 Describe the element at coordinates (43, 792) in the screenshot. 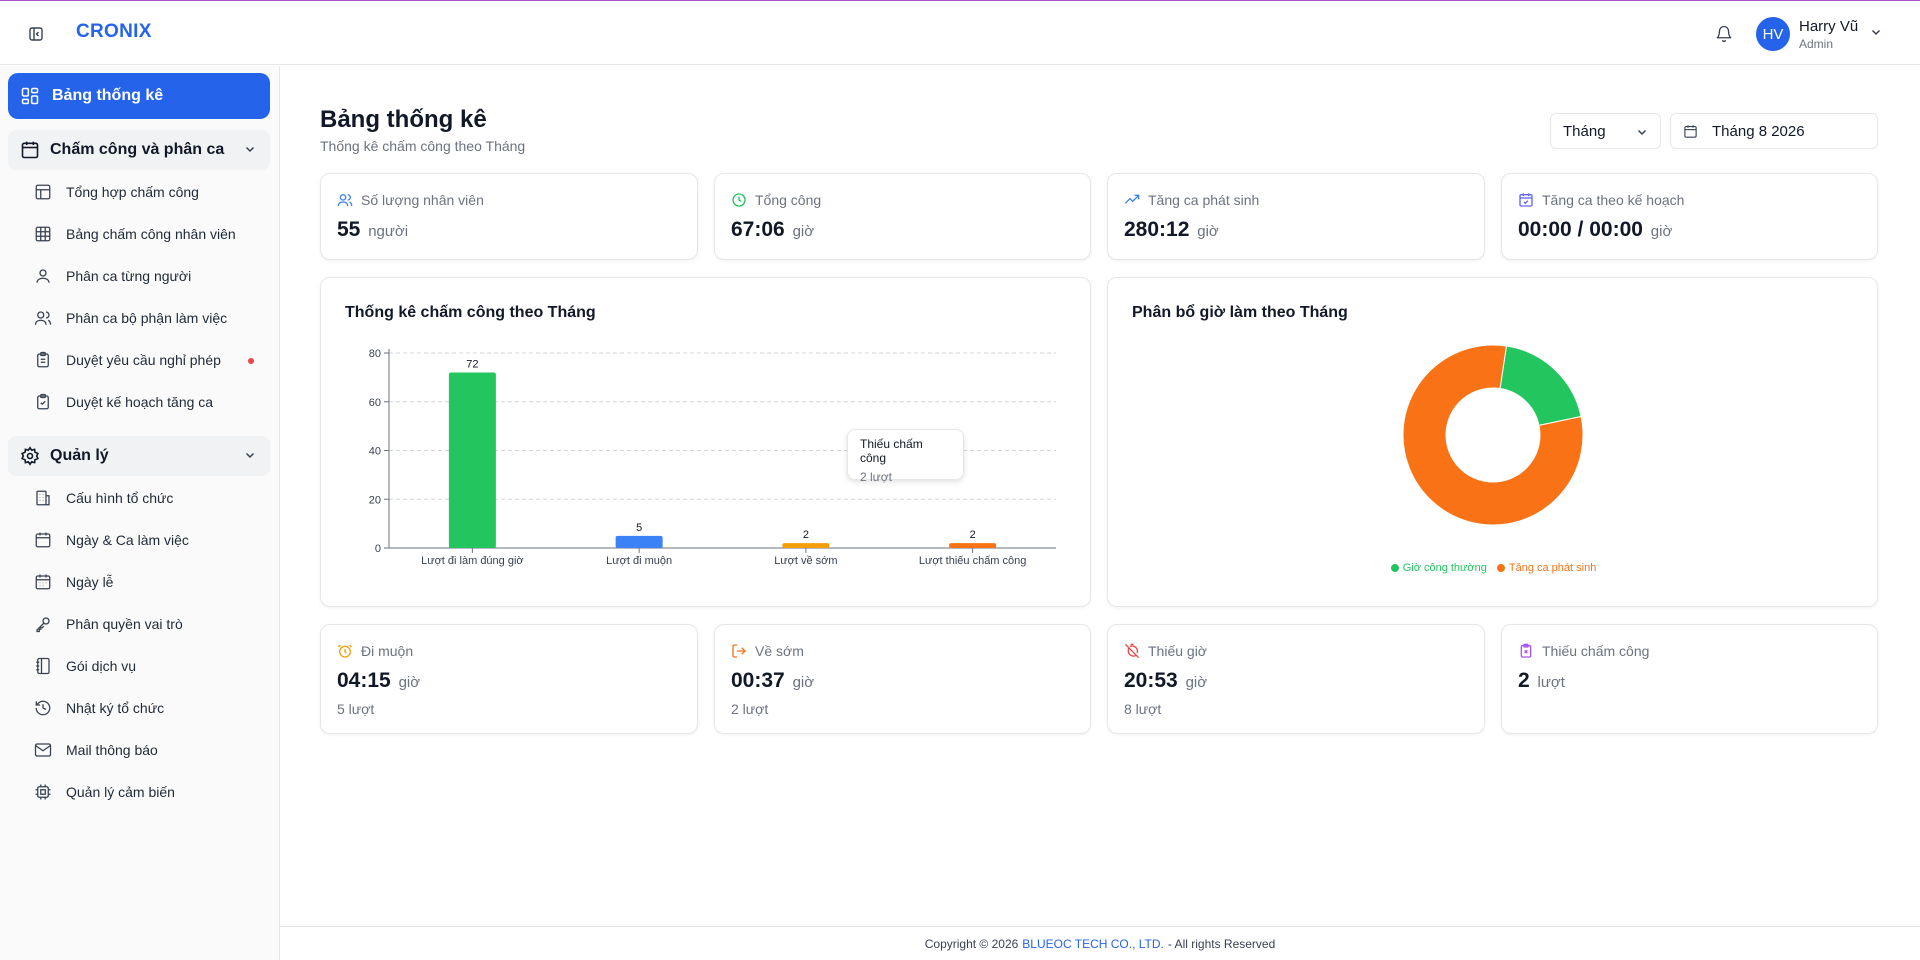

I see `cpu-icon` at that location.